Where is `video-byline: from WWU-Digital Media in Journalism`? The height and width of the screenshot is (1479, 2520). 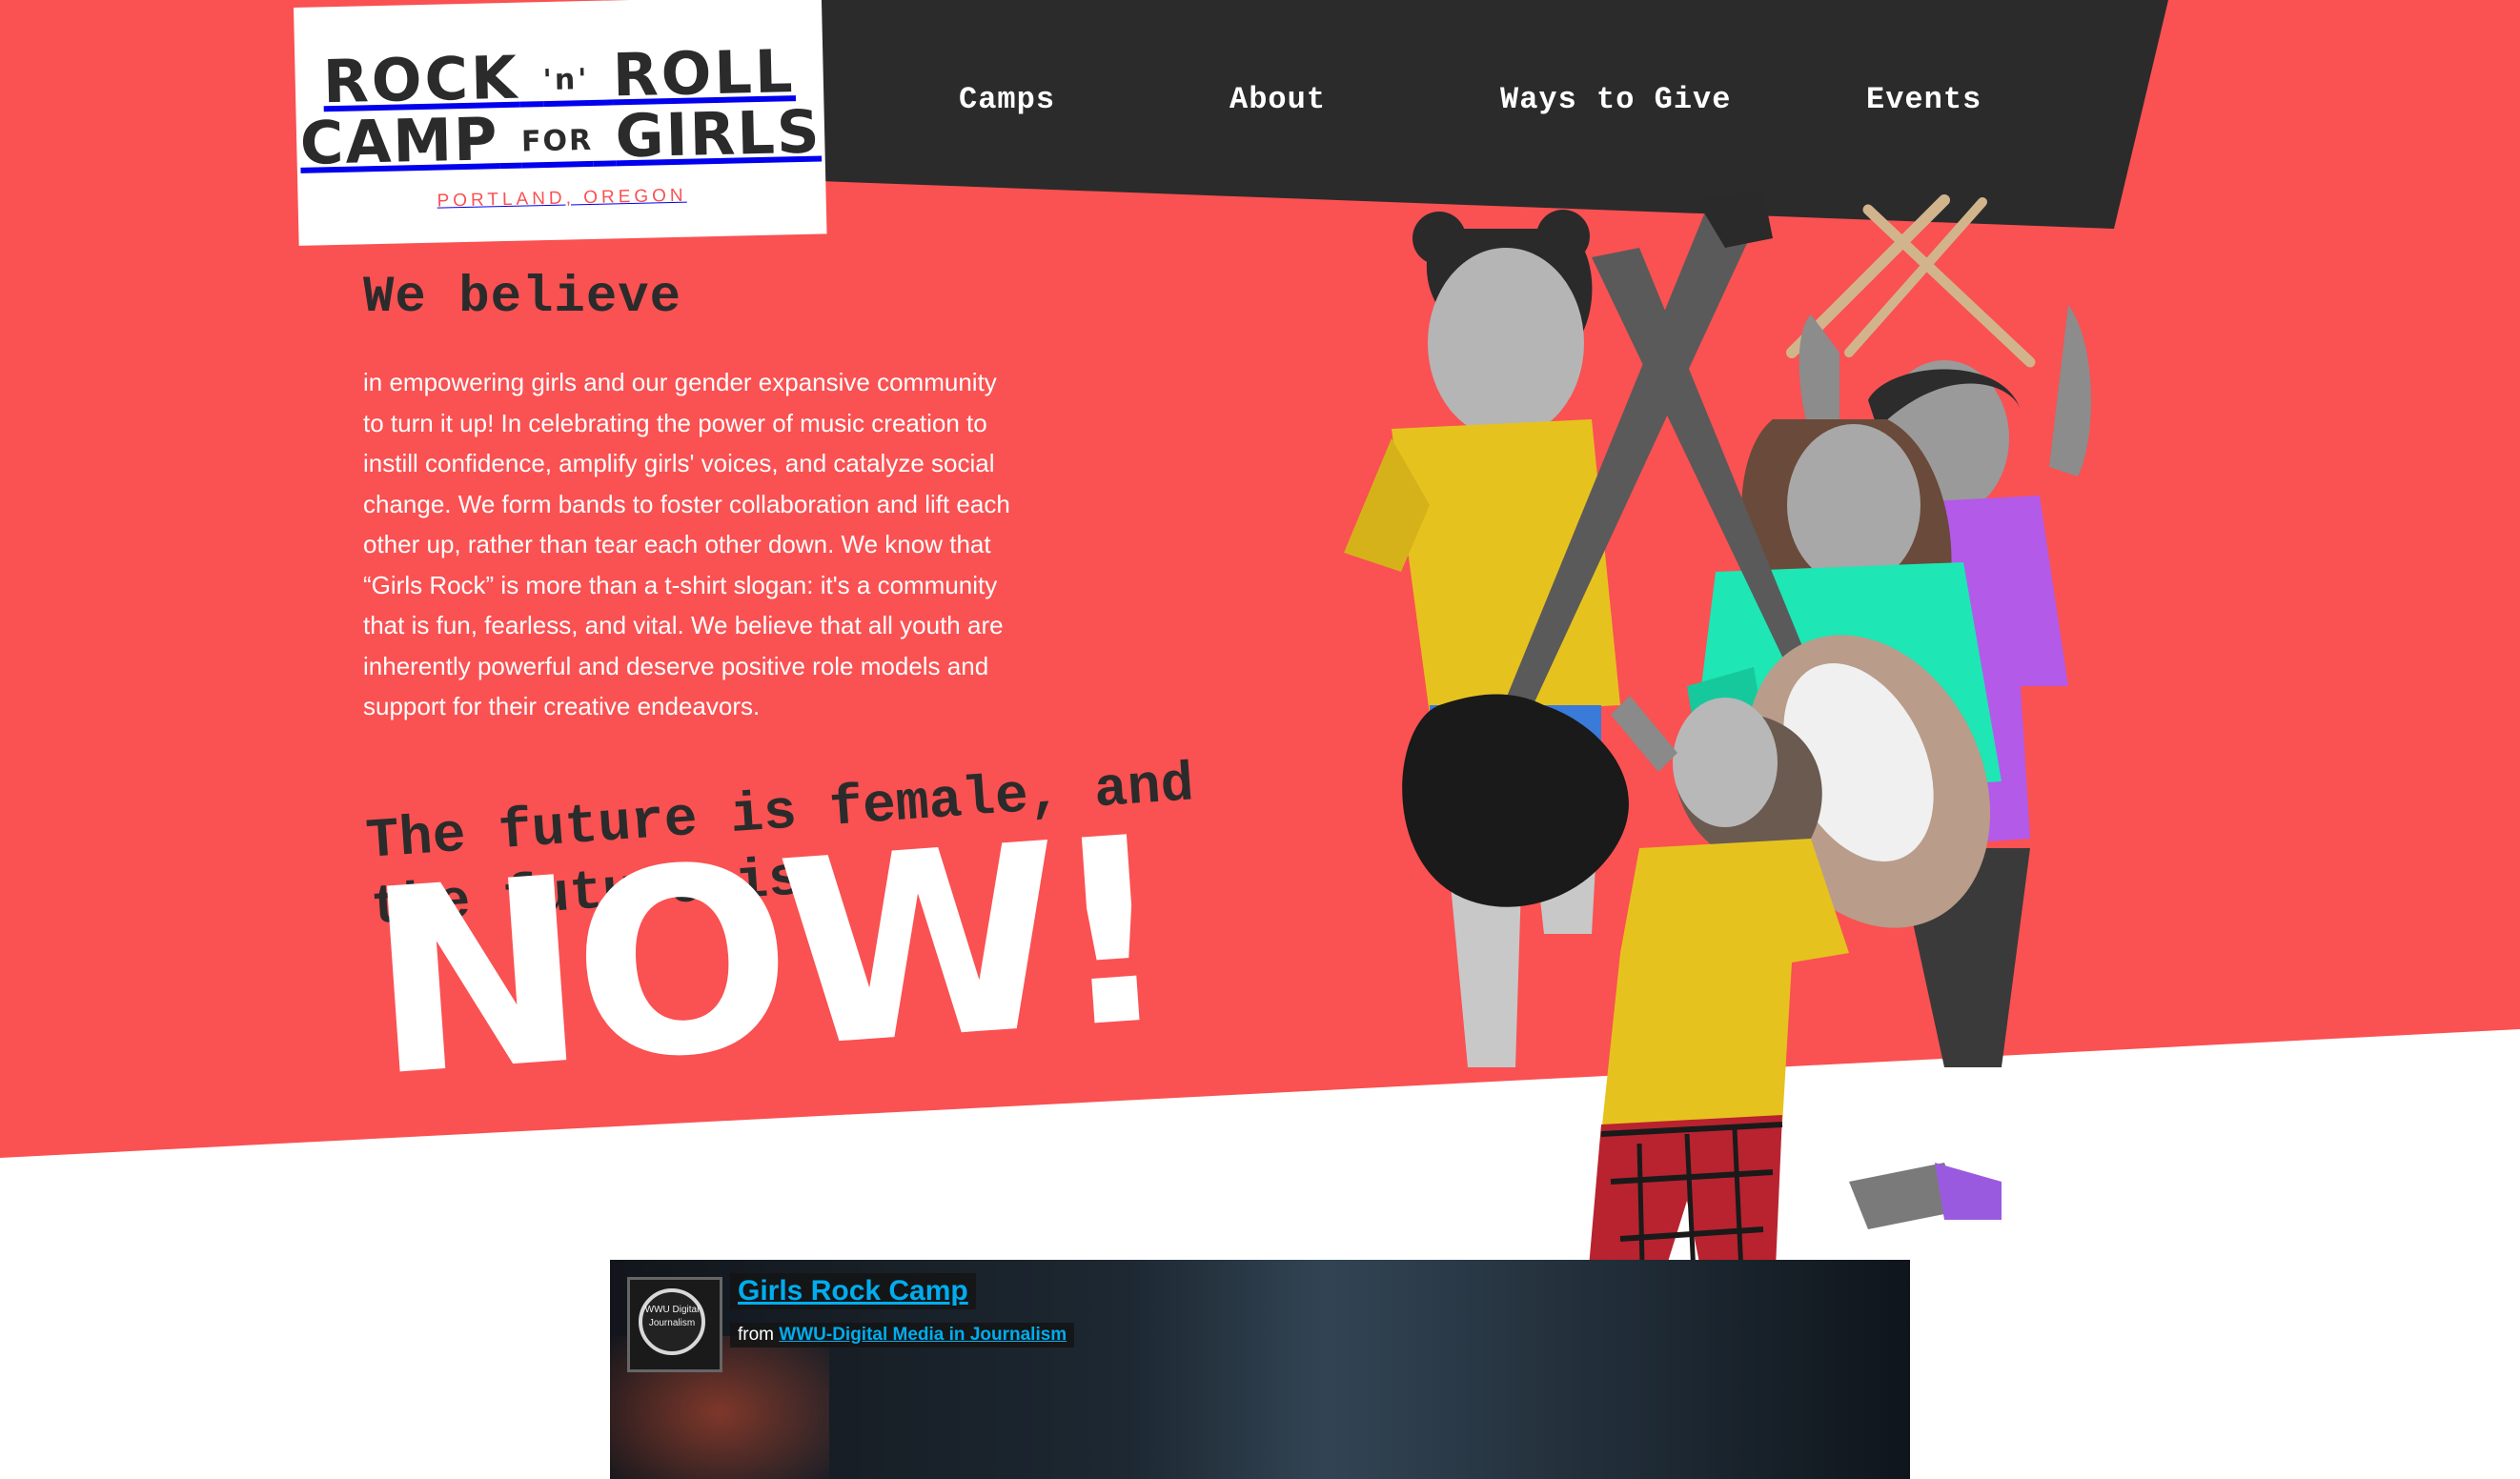 video-byline: from WWU-Digital Media in Journalism is located at coordinates (903, 1335).